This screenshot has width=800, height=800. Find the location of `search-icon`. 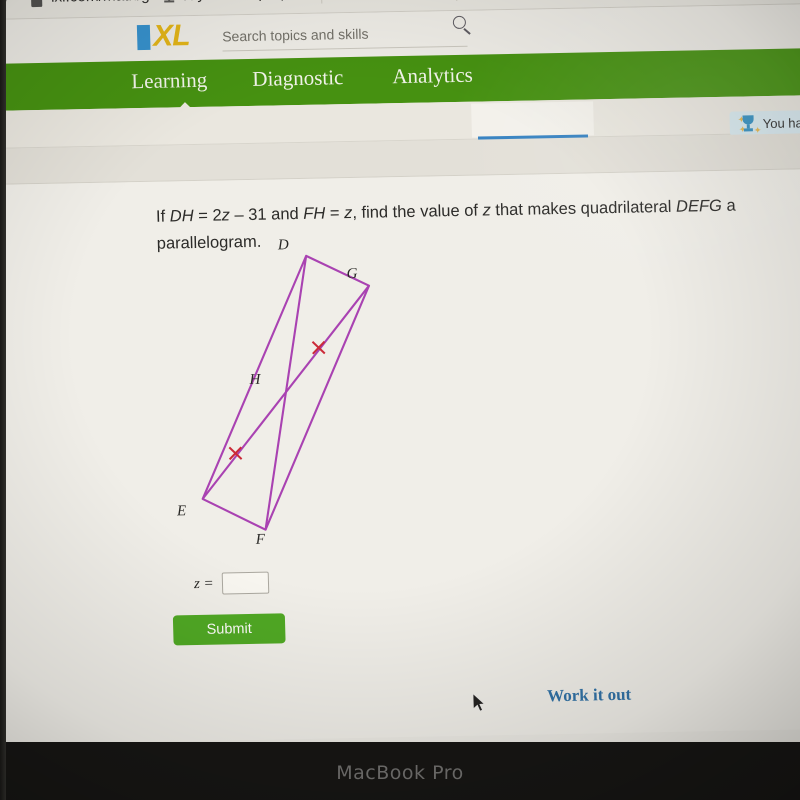

search-icon is located at coordinates (463, 26).